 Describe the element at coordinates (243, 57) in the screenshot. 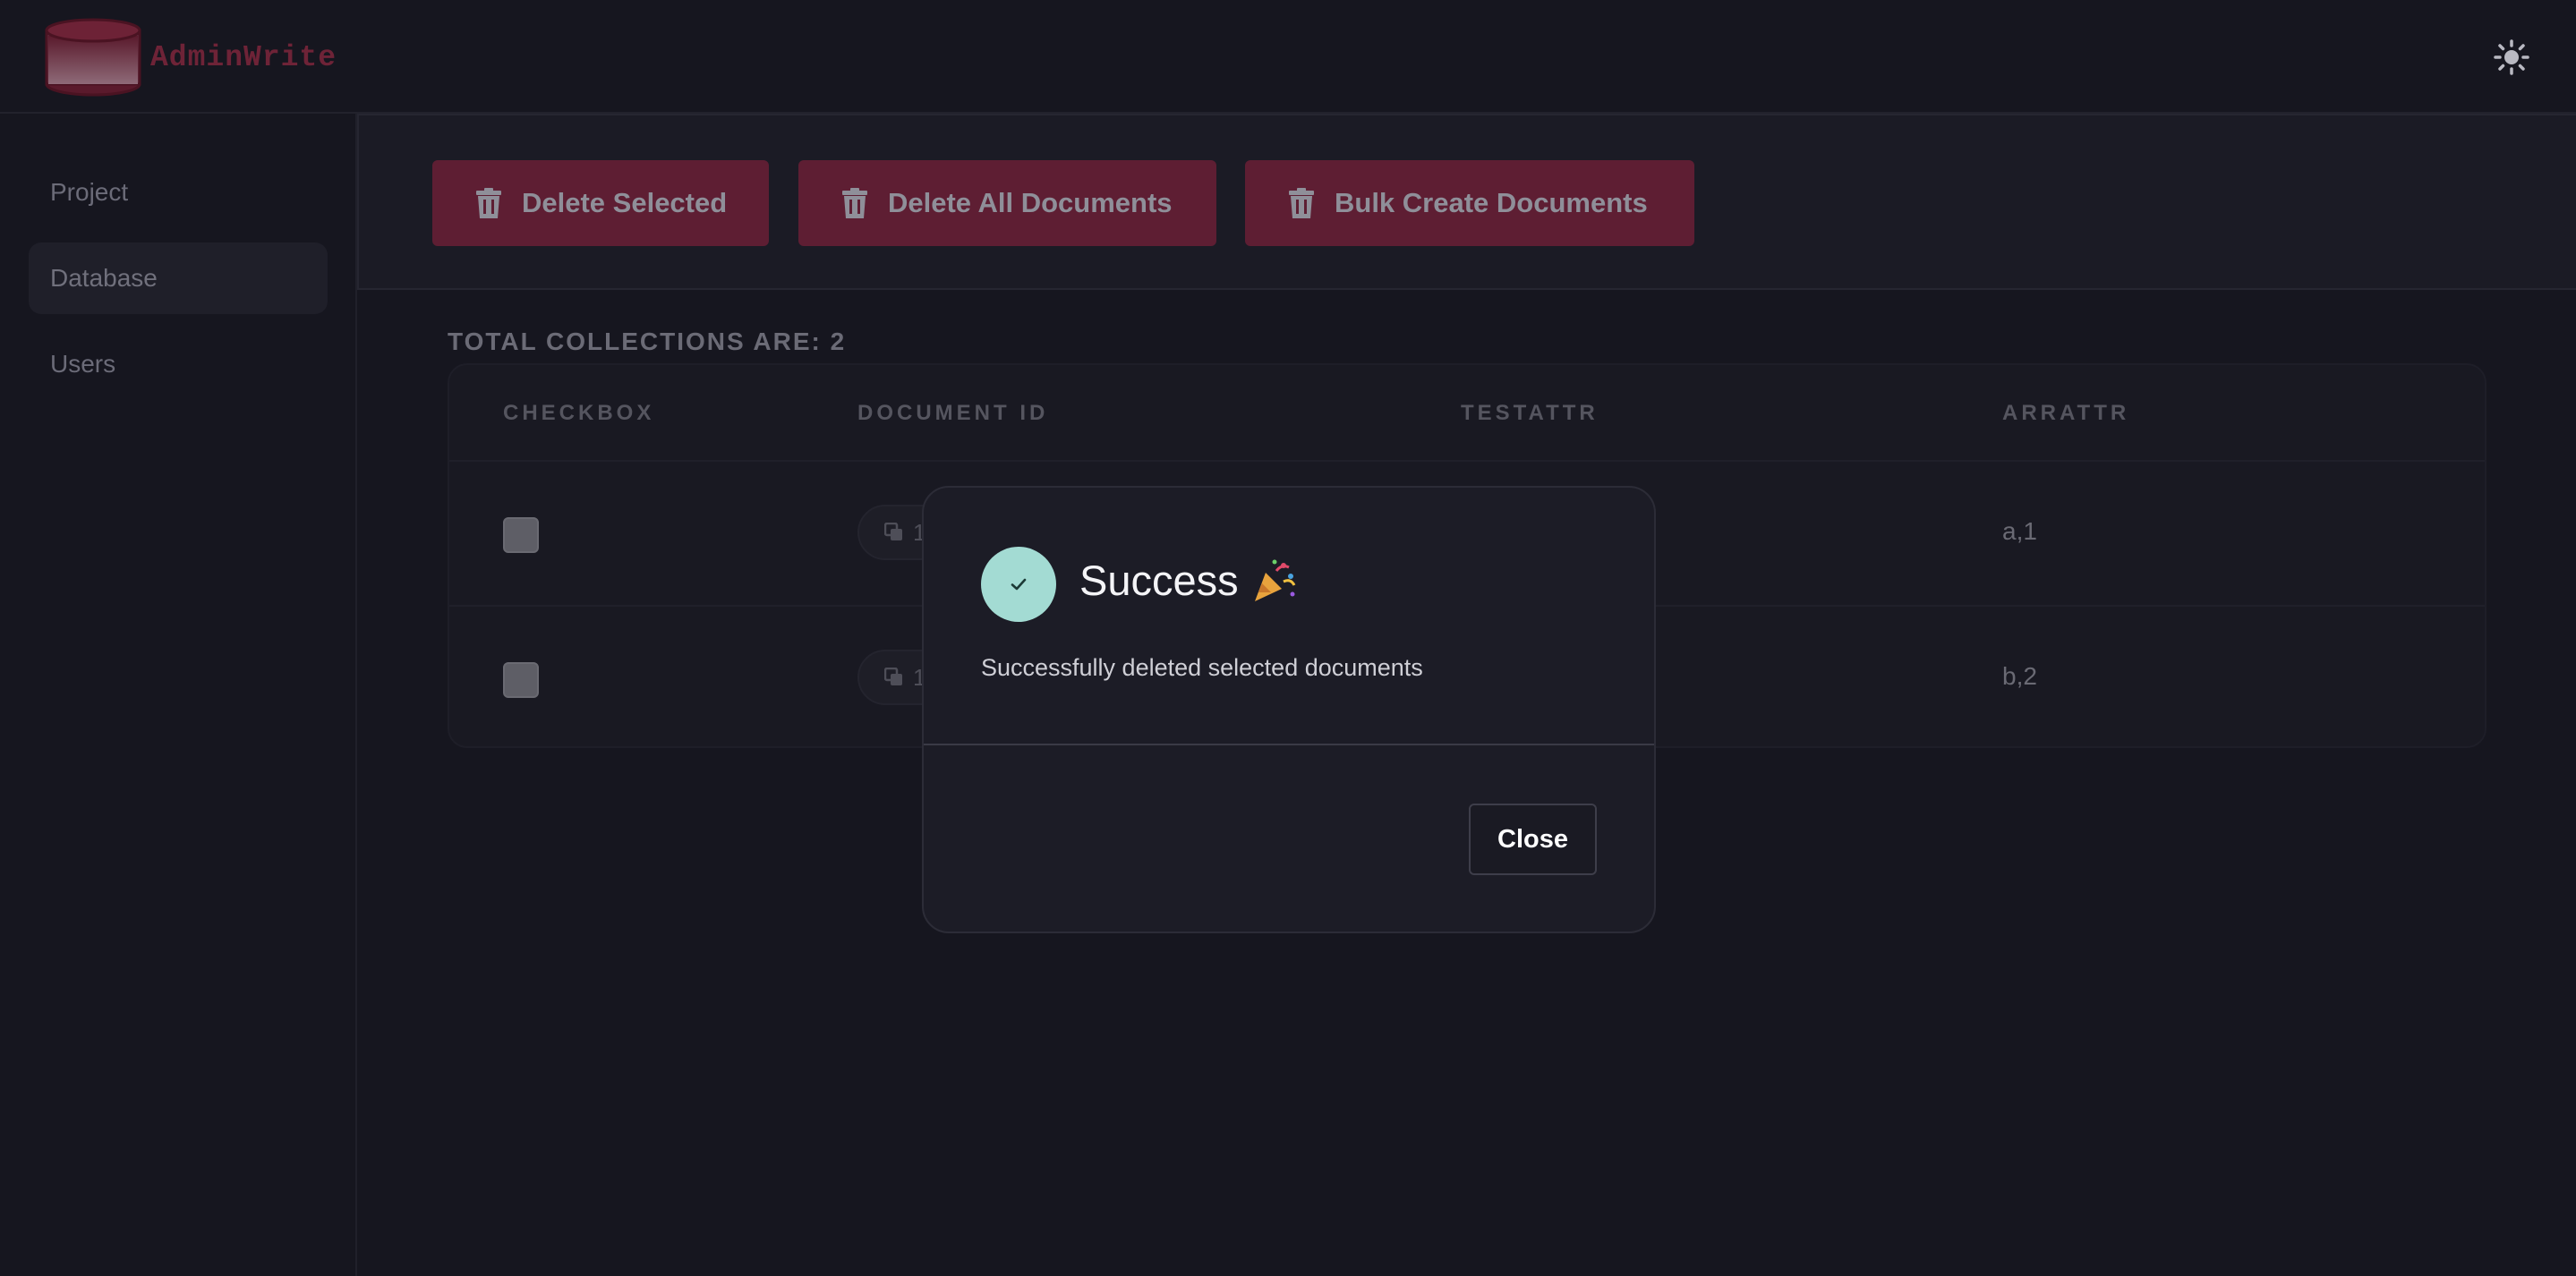

I see `app-name: AdminWrite` at that location.